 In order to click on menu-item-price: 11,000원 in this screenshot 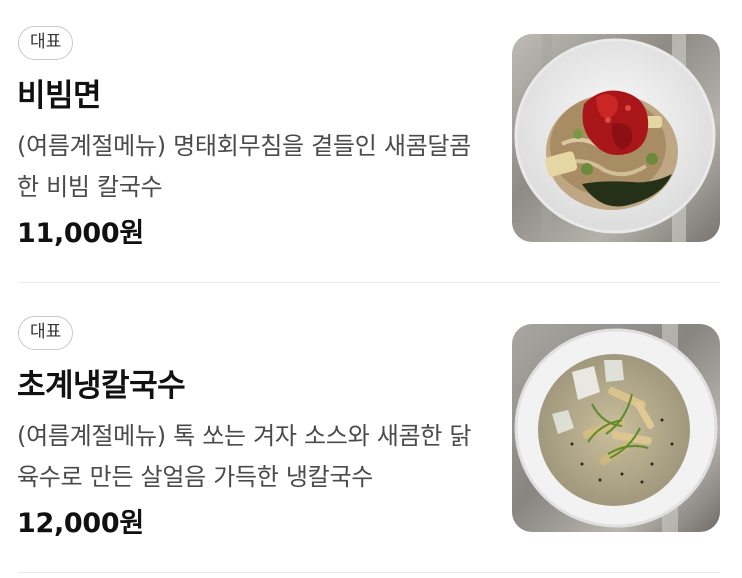, I will do `click(80, 233)`.